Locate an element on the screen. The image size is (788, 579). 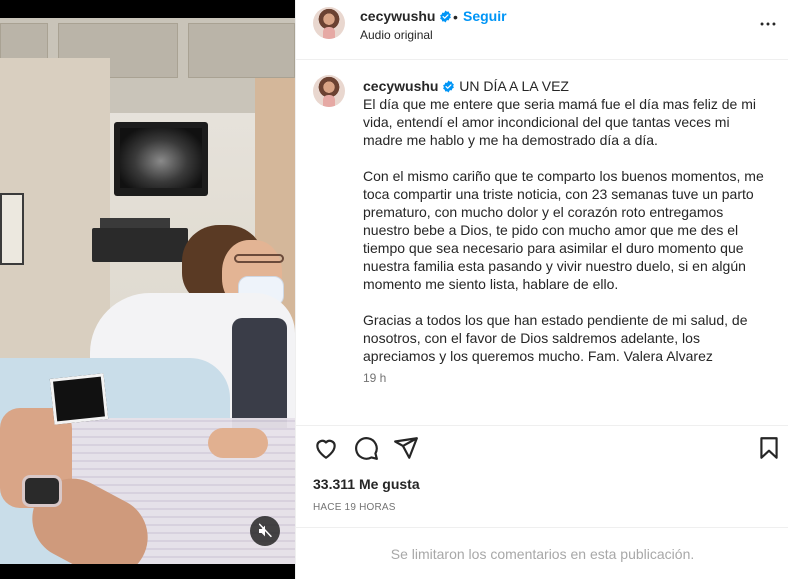
heart-icon is located at coordinates (326, 448).